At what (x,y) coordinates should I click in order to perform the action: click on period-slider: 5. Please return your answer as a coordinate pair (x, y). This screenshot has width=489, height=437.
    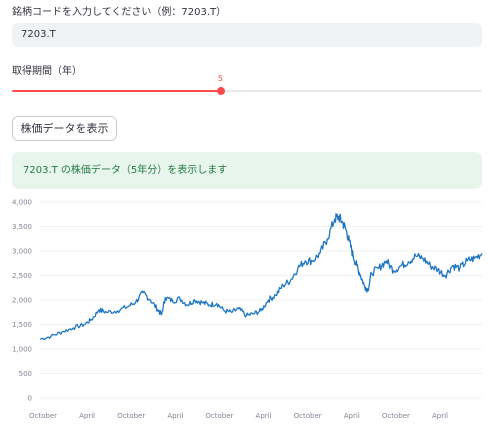
    Looking at the image, I should click on (247, 85).